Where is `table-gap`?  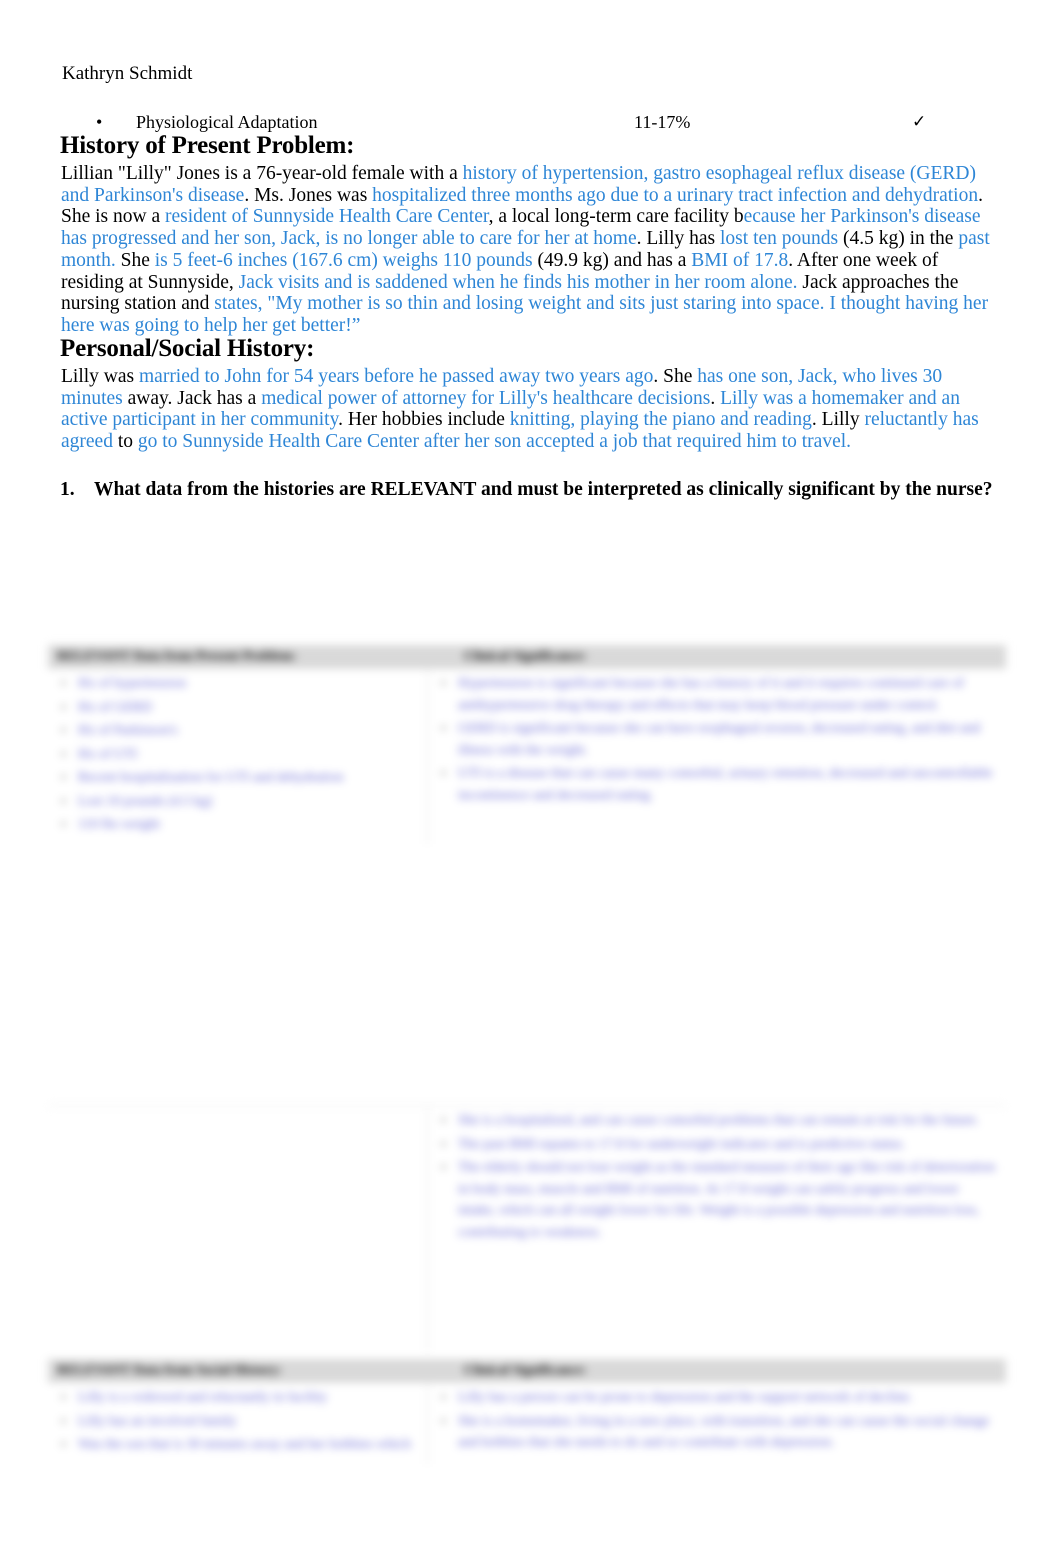
table-gap is located at coordinates (527, 1355).